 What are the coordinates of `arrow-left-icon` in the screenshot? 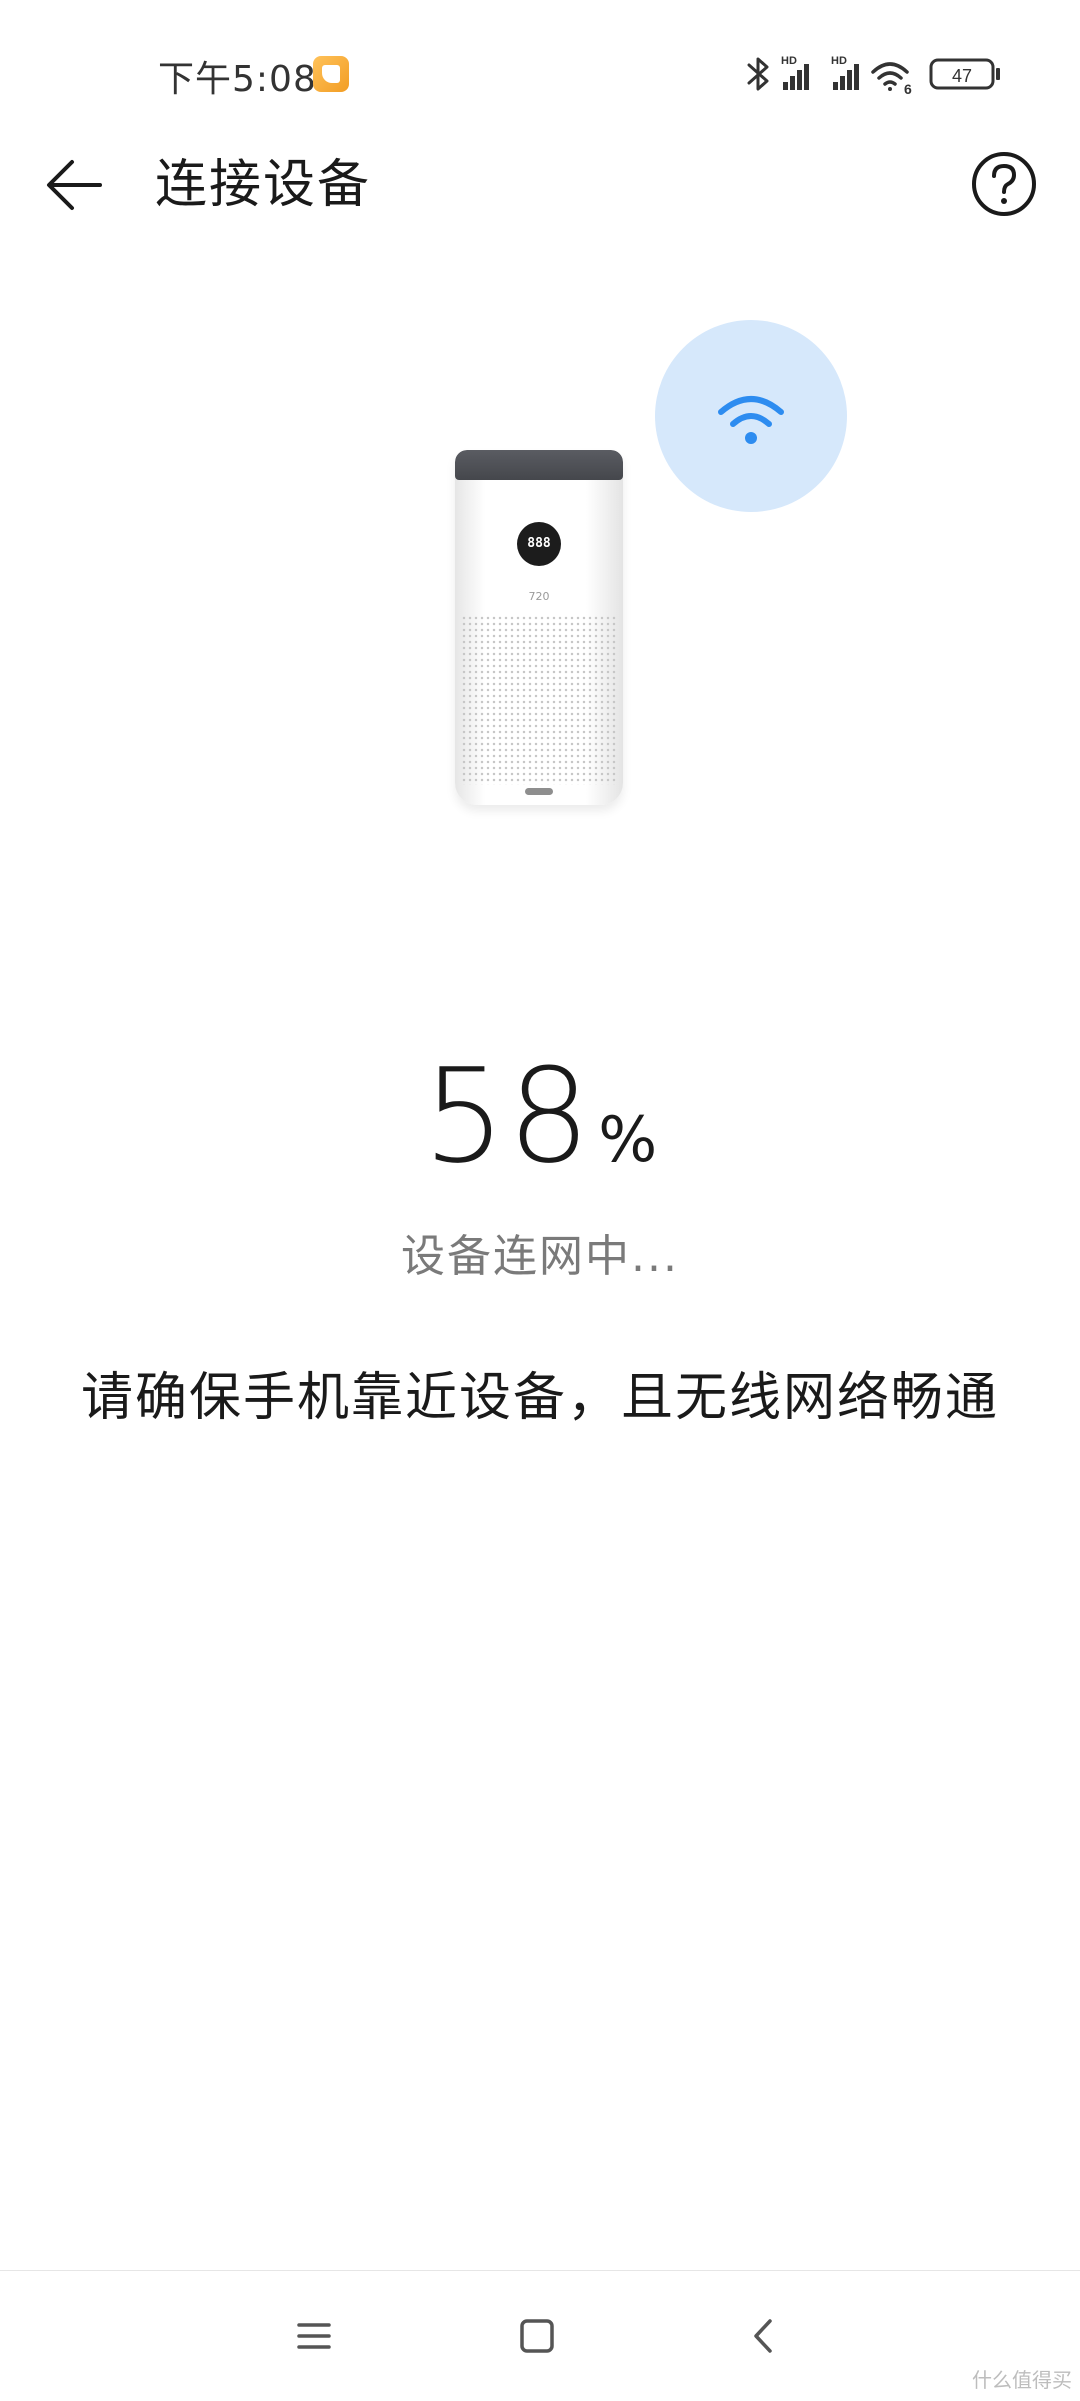 It's located at (74, 185).